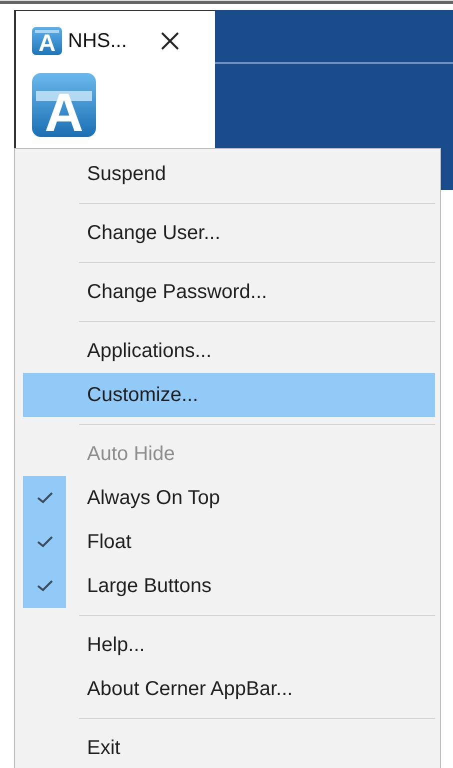  What do you see at coordinates (229, 542) in the screenshot?
I see `menu-item: Float` at bounding box center [229, 542].